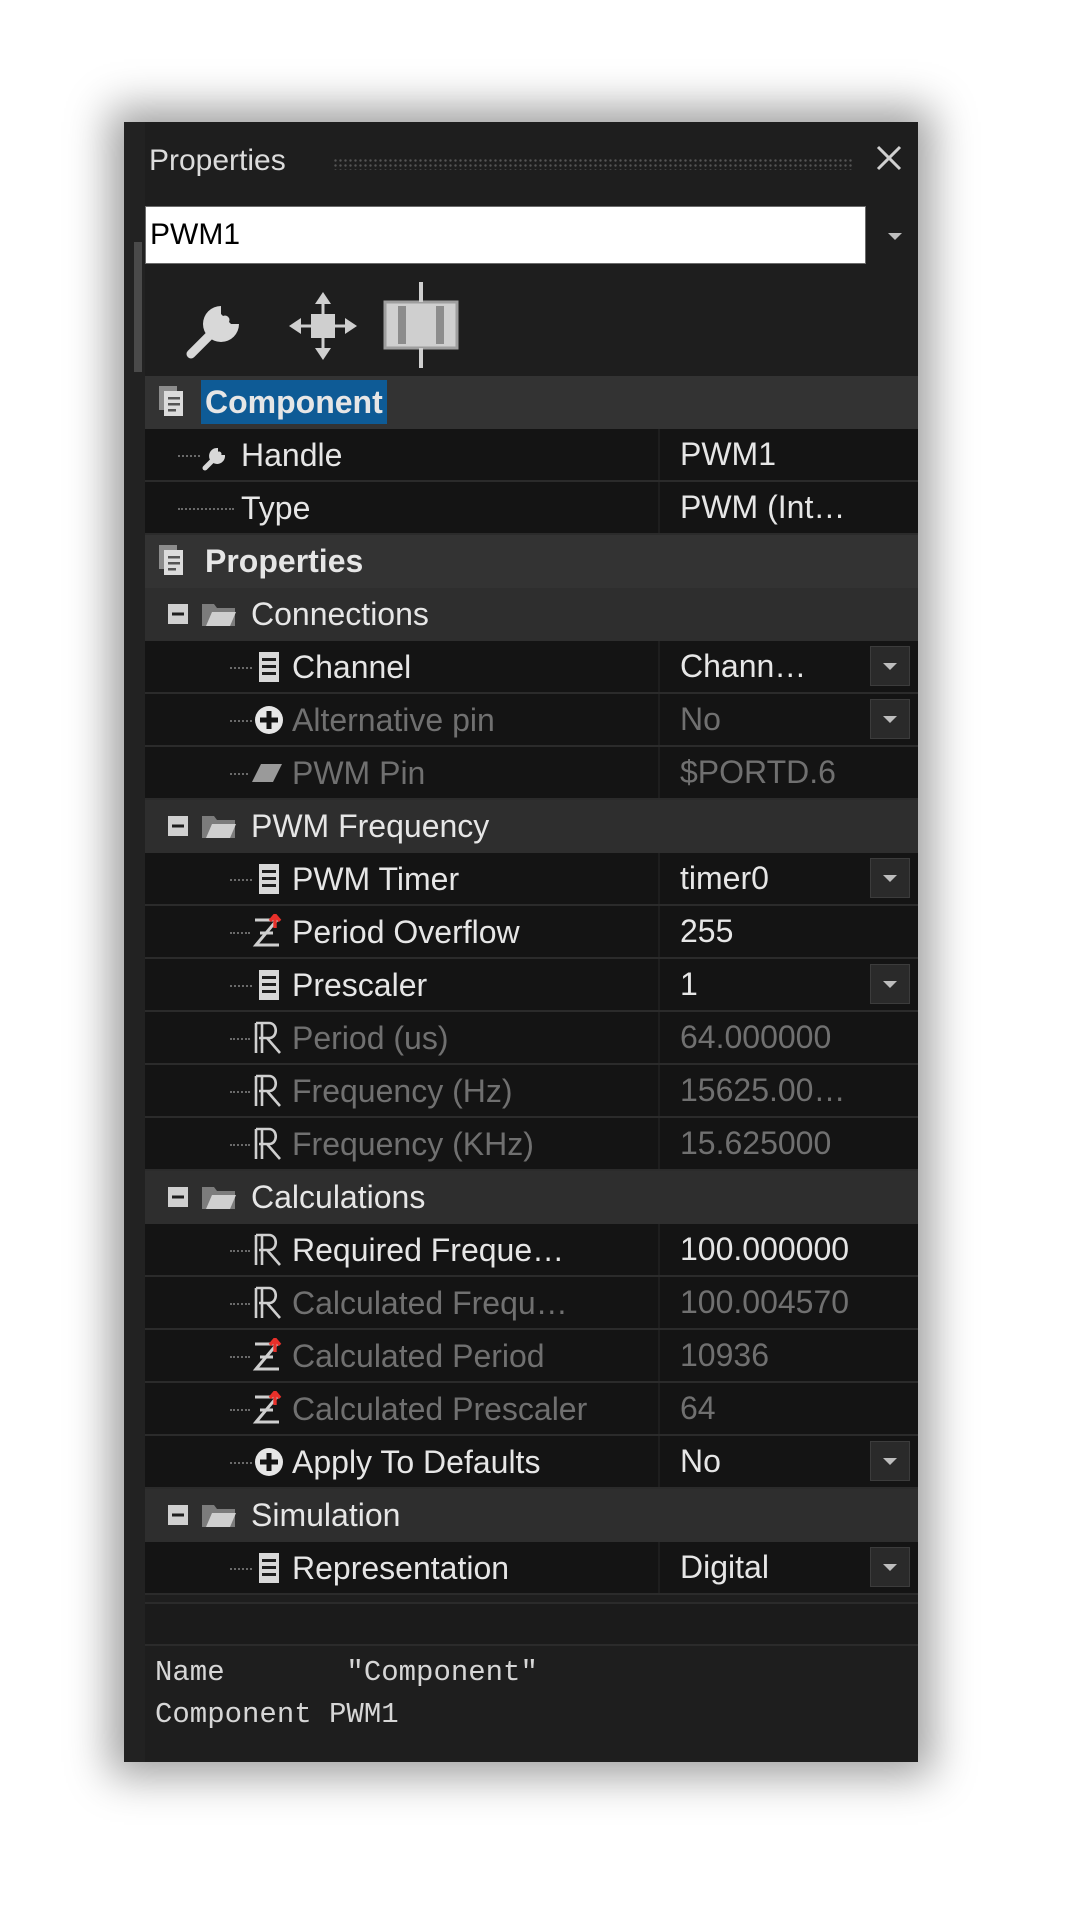 This screenshot has width=1071, height=1931. I want to click on property-name-handle: Handle, so click(292, 455).